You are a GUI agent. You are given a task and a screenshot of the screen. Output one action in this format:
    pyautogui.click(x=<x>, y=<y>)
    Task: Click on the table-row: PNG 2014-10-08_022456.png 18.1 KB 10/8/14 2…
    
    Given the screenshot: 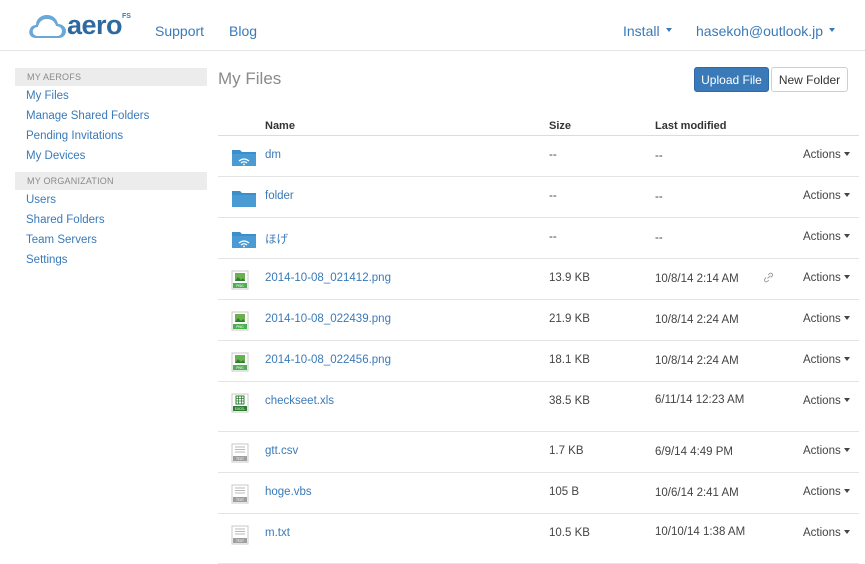 What is the action you would take?
    pyautogui.click(x=538, y=361)
    